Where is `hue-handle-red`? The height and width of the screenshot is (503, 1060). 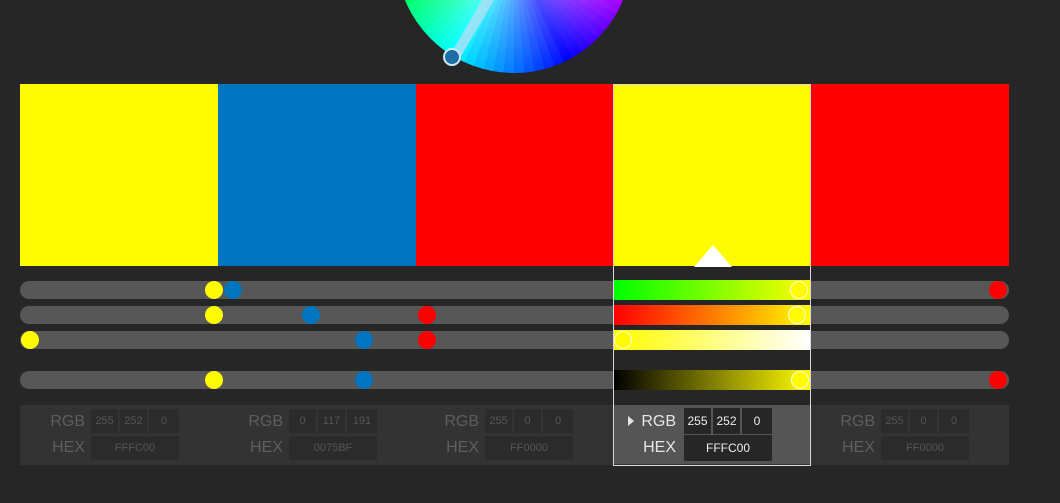 hue-handle-red is located at coordinates (998, 290).